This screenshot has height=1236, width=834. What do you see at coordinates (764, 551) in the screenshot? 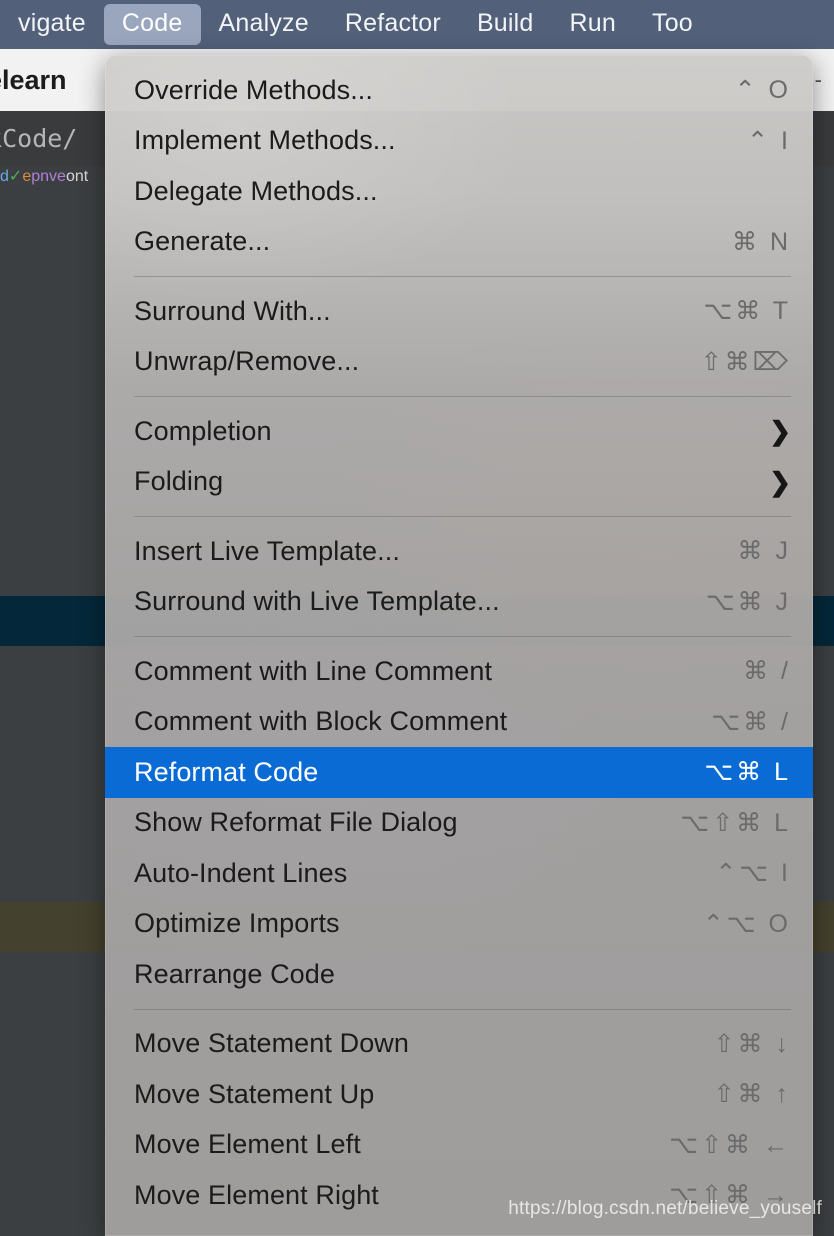
I see `menu-item-shortcut: ⌘ J` at bounding box center [764, 551].